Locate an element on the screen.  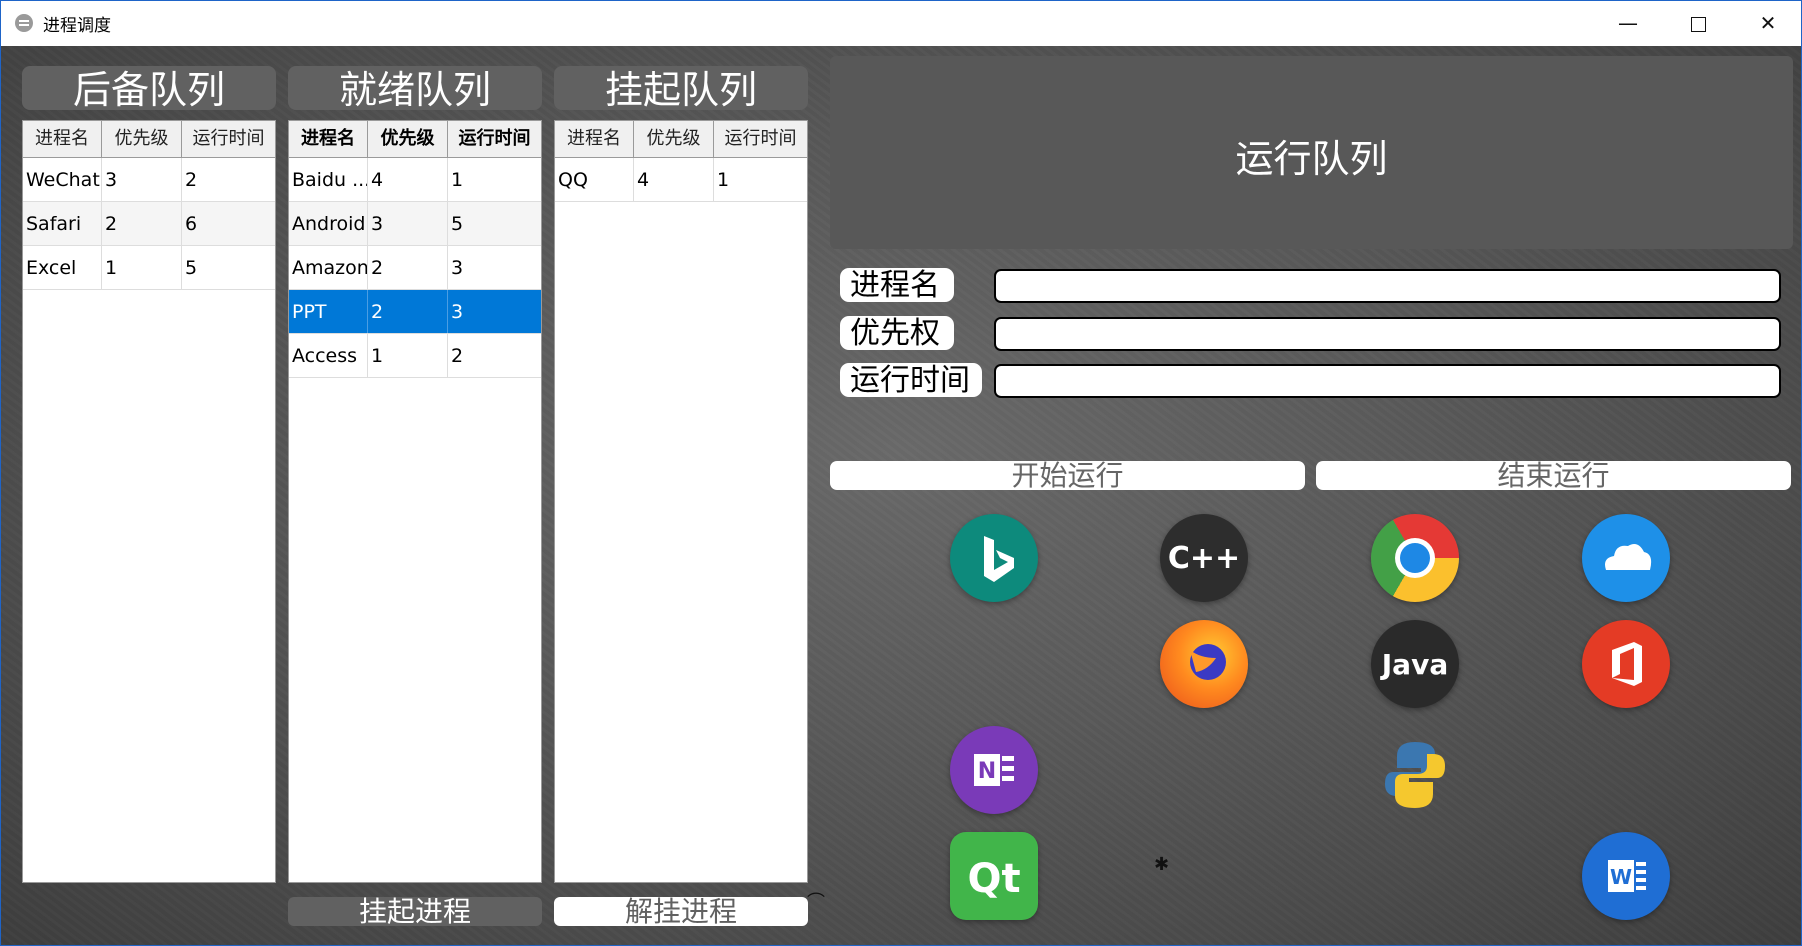
process-name-label: 进程名 is located at coordinates (897, 285).